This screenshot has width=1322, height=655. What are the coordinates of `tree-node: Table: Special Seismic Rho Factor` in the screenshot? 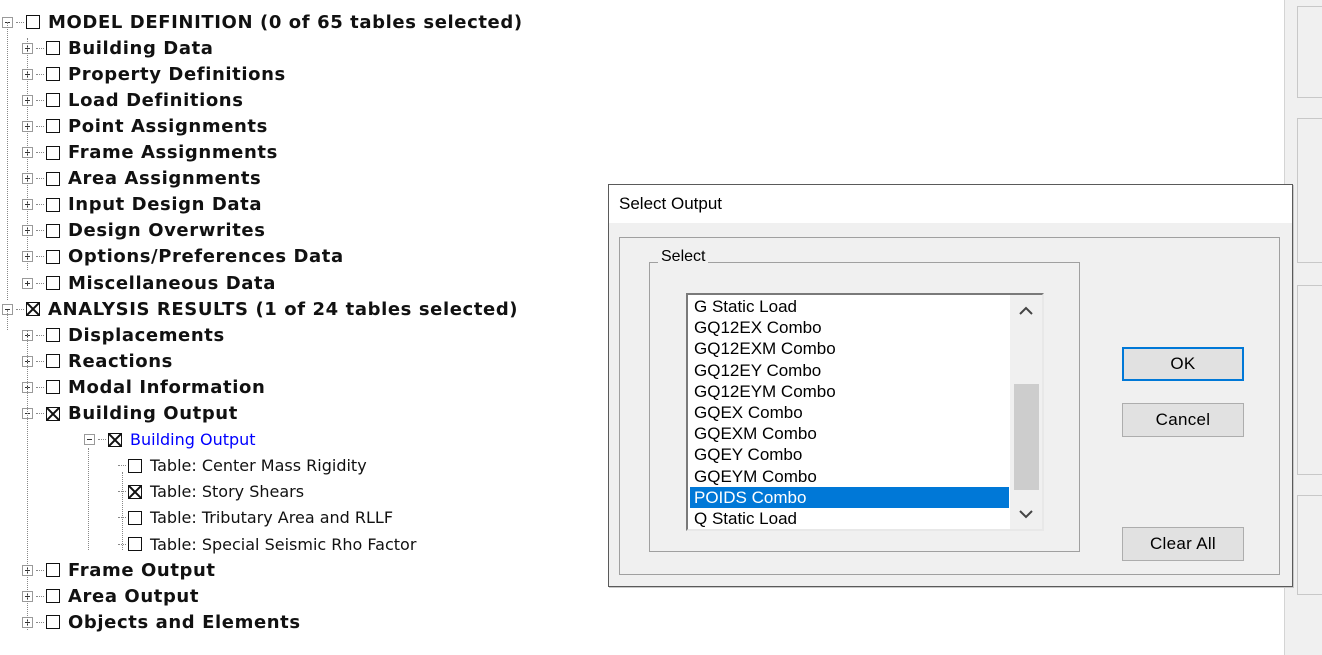 It's located at (267, 544).